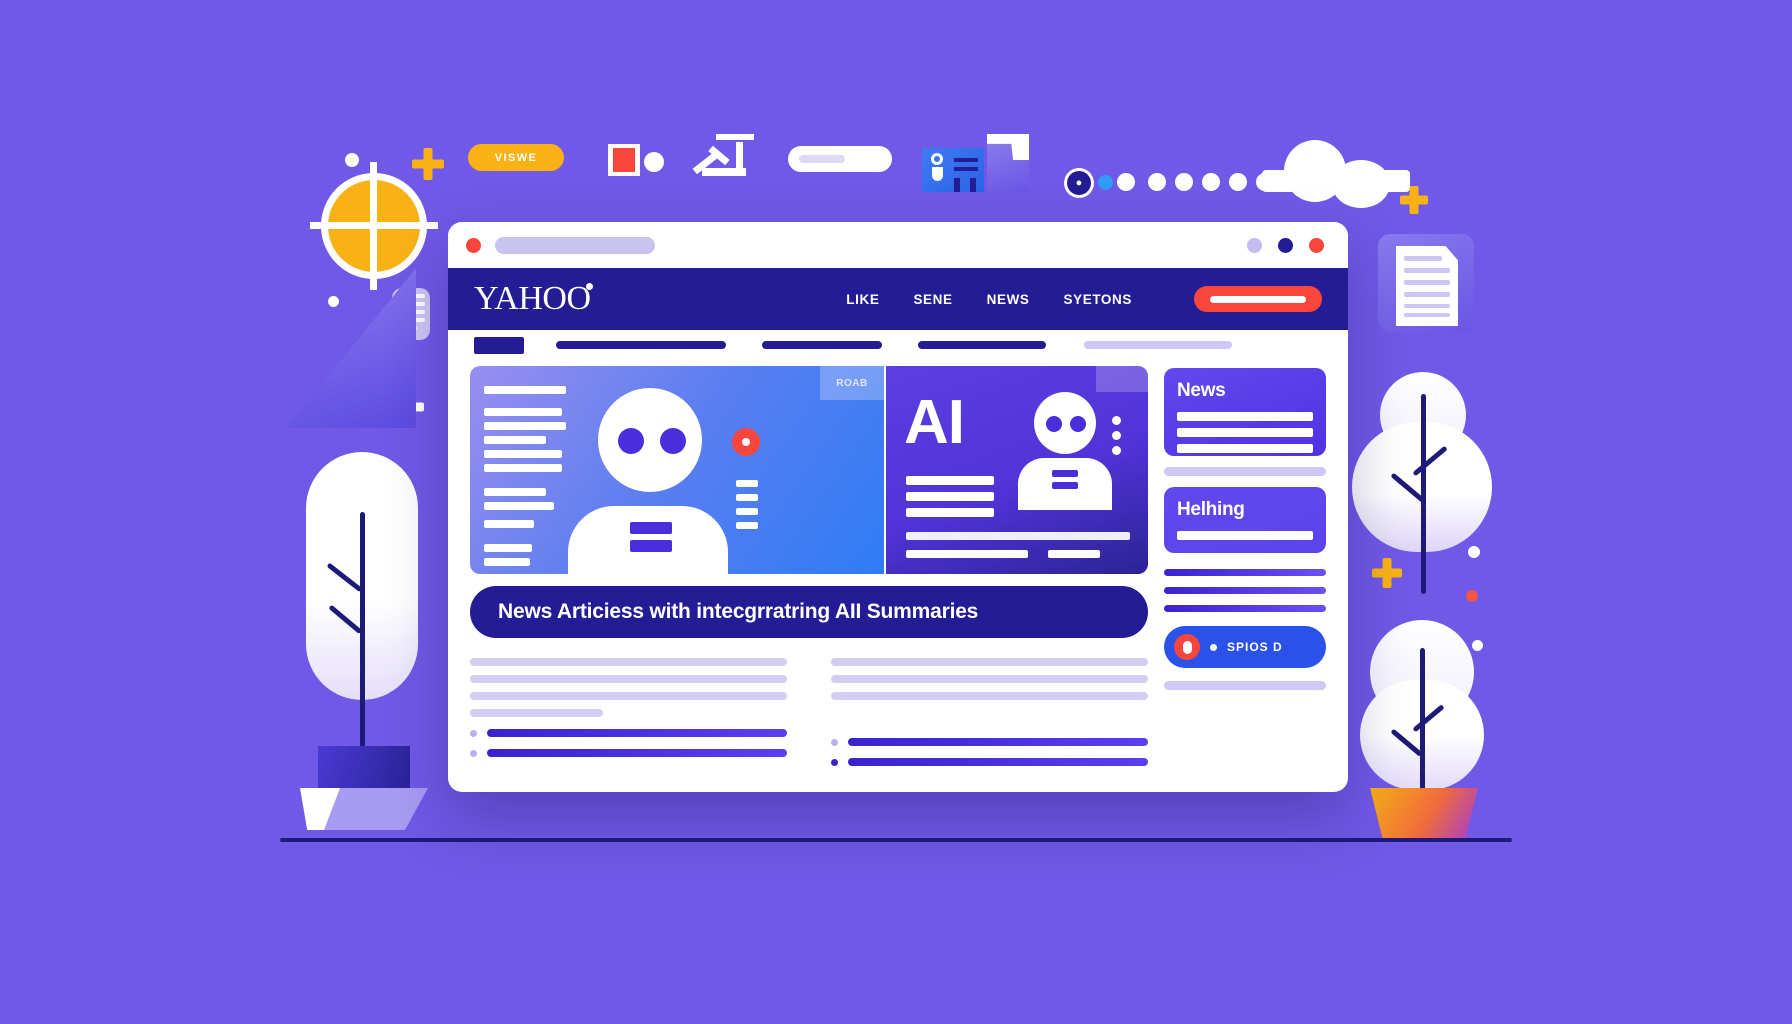 This screenshot has width=1792, height=1024. Describe the element at coordinates (898, 245) in the screenshot. I see `browser-chrome` at that location.